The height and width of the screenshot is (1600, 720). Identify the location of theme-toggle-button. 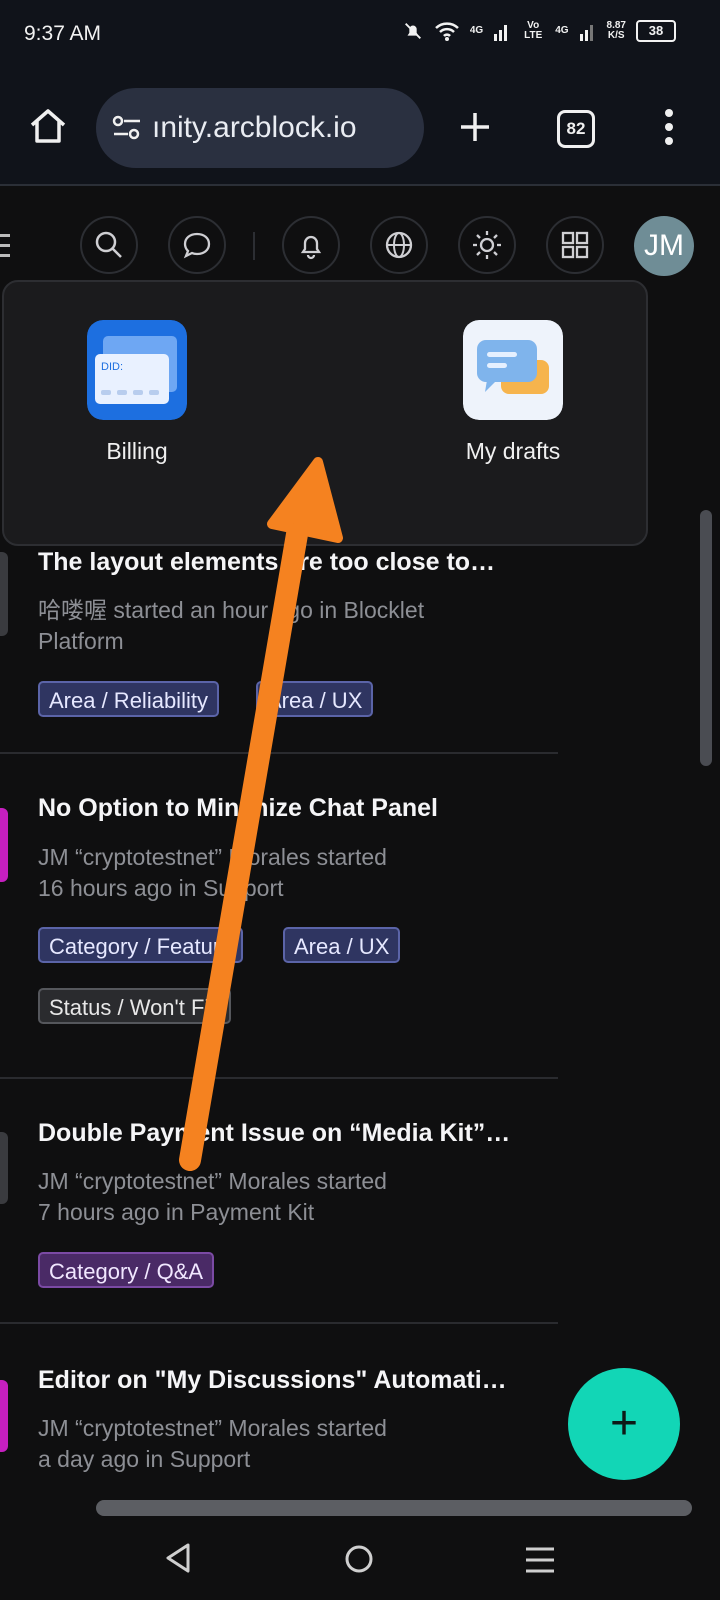
(487, 245).